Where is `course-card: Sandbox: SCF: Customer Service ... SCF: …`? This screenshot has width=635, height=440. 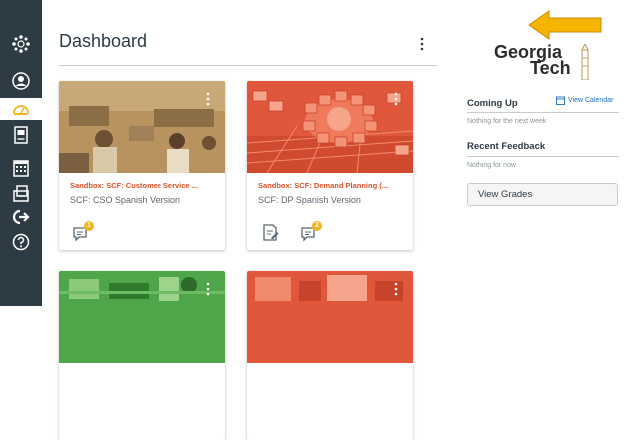 course-card: Sandbox: SCF: Customer Service ... SCF: … is located at coordinates (142, 165).